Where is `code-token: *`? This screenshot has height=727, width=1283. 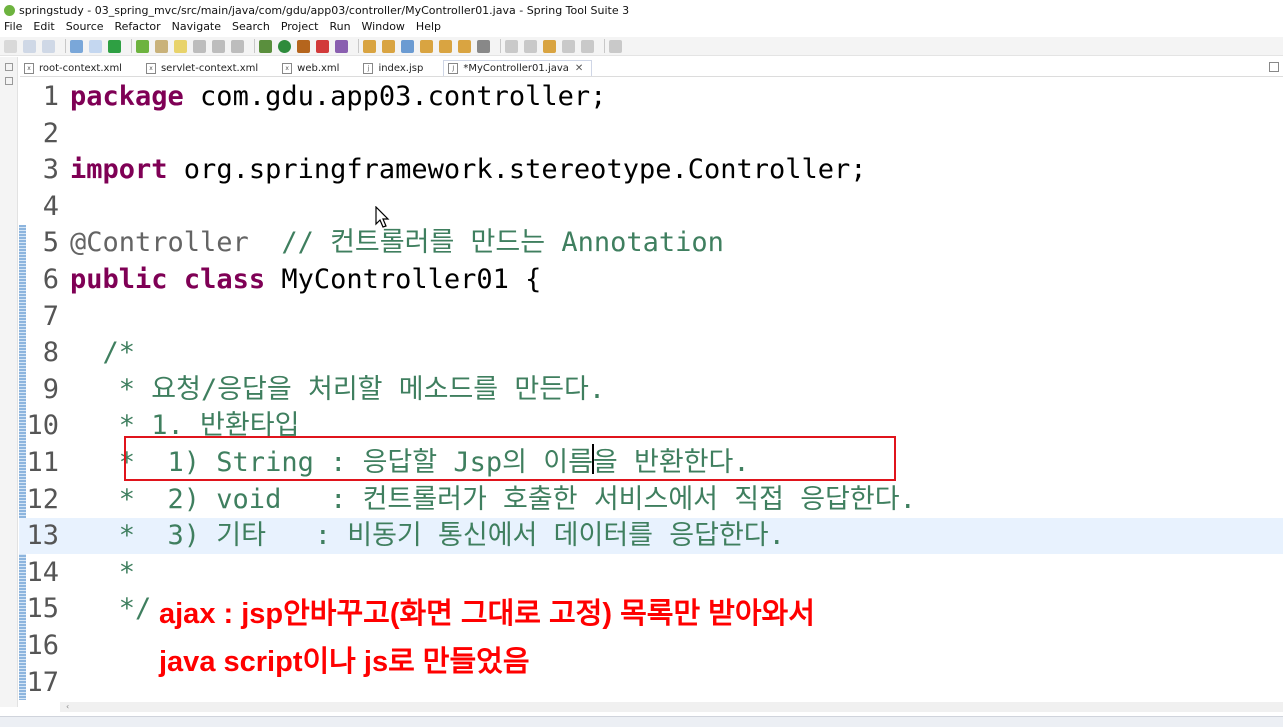
code-token: * is located at coordinates (103, 572).